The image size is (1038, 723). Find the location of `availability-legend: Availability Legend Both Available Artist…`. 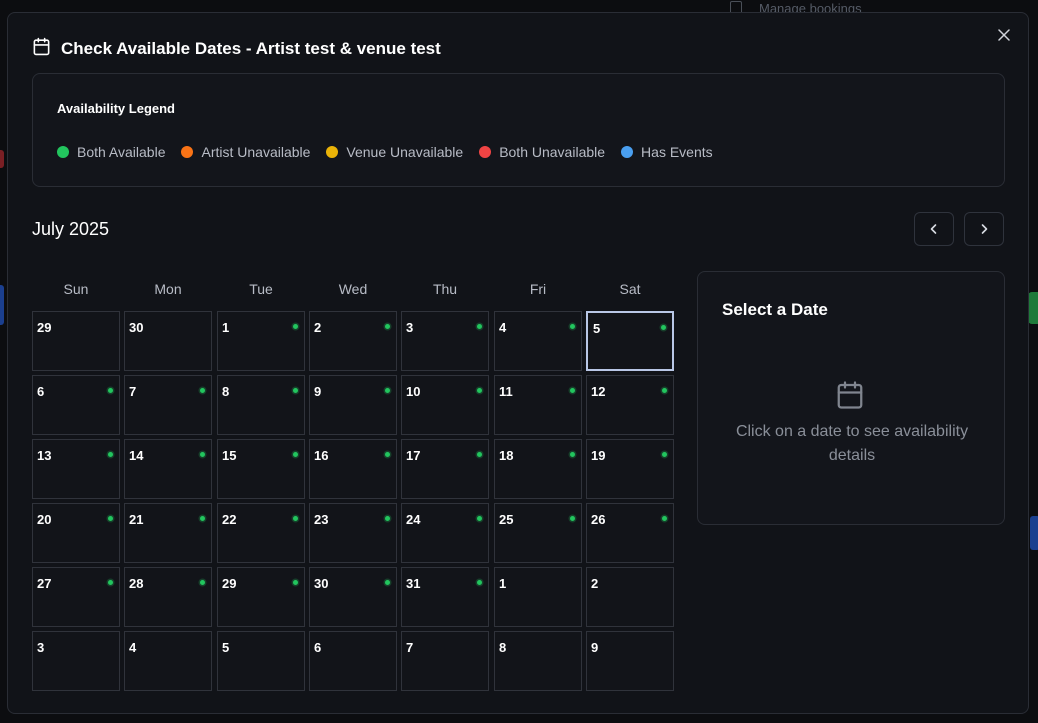

availability-legend: Availability Legend Both Available Artist… is located at coordinates (518, 130).